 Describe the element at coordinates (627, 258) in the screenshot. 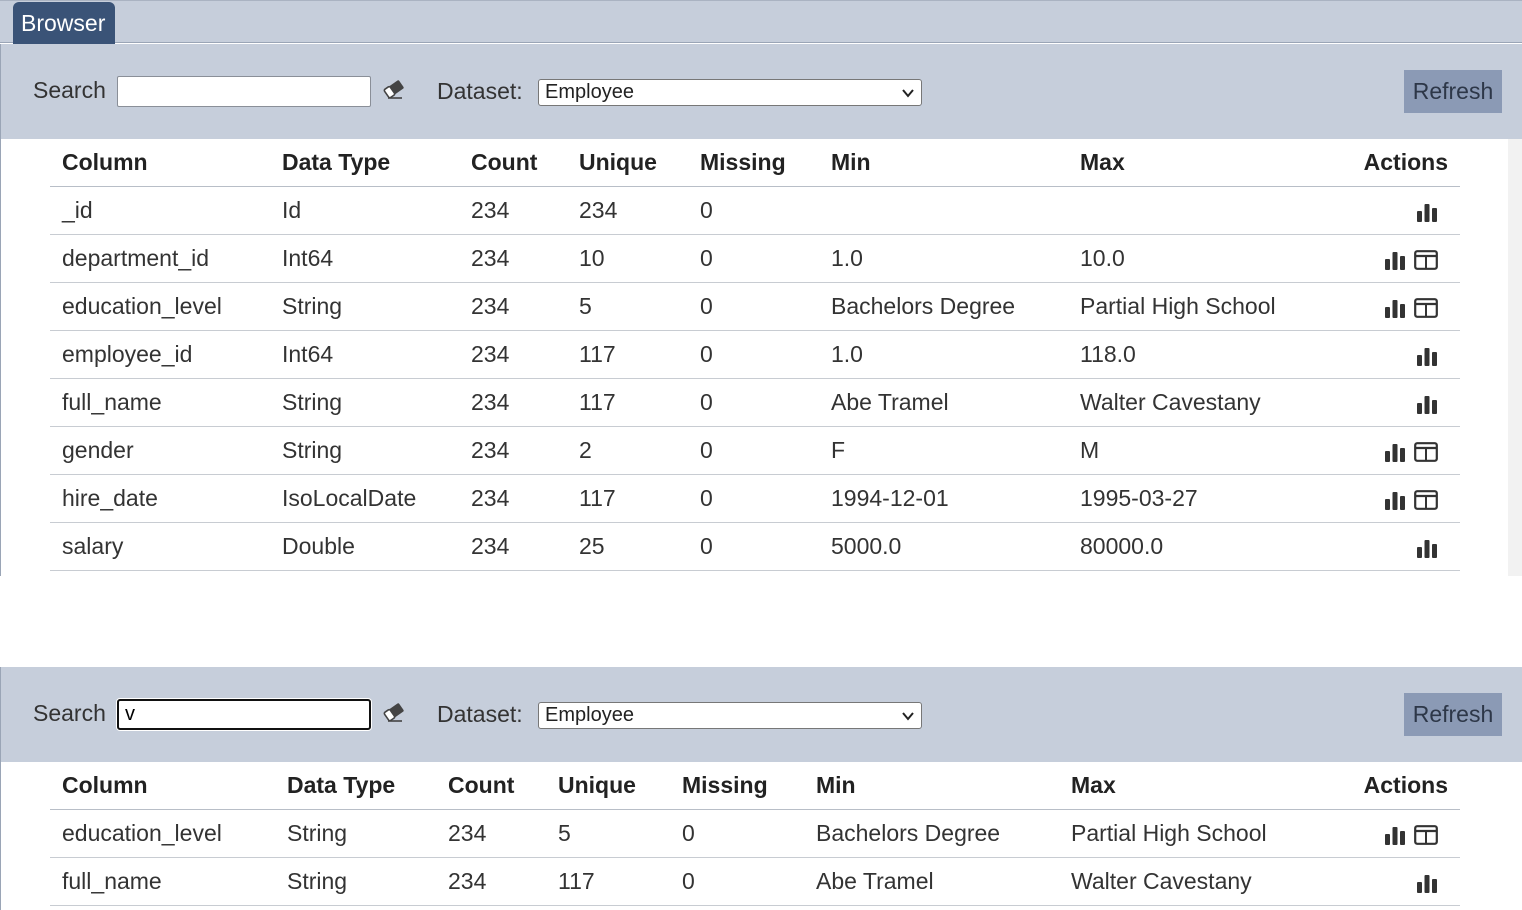

I see `cell-unique: 10` at that location.